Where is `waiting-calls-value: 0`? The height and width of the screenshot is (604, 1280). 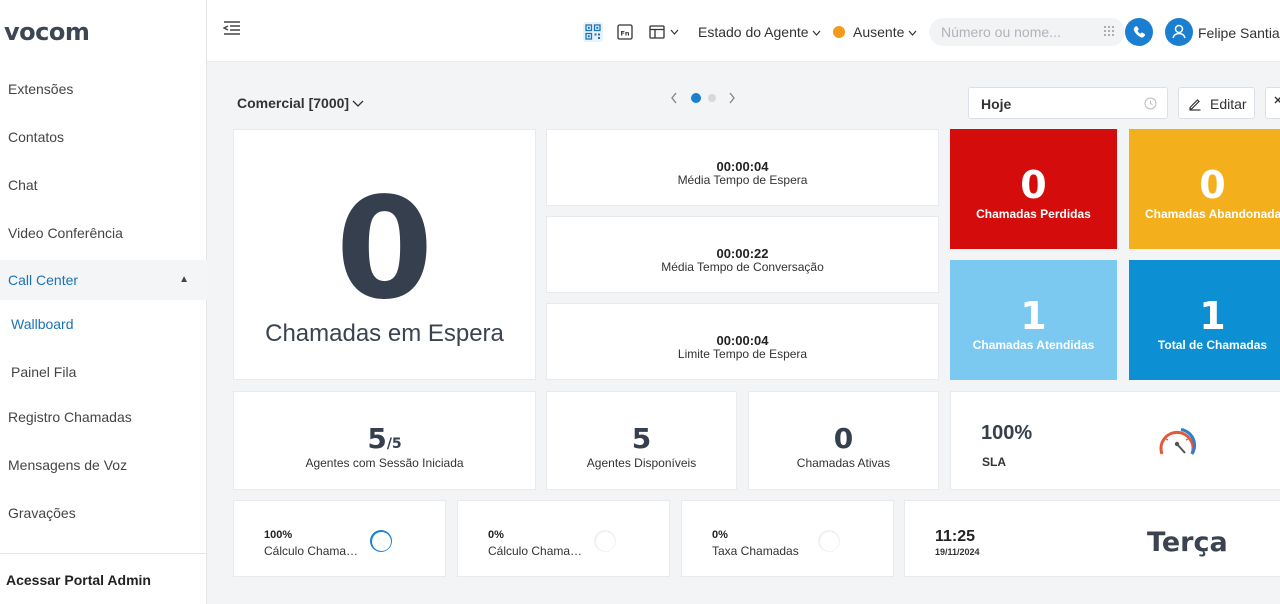
waiting-calls-value: 0 is located at coordinates (384, 249).